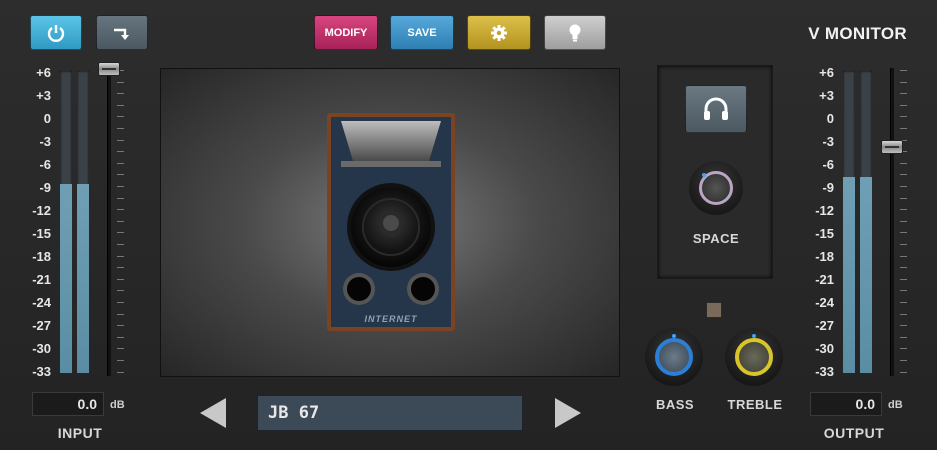 This screenshot has width=937, height=450. I want to click on lightbulb-icon, so click(575, 32).